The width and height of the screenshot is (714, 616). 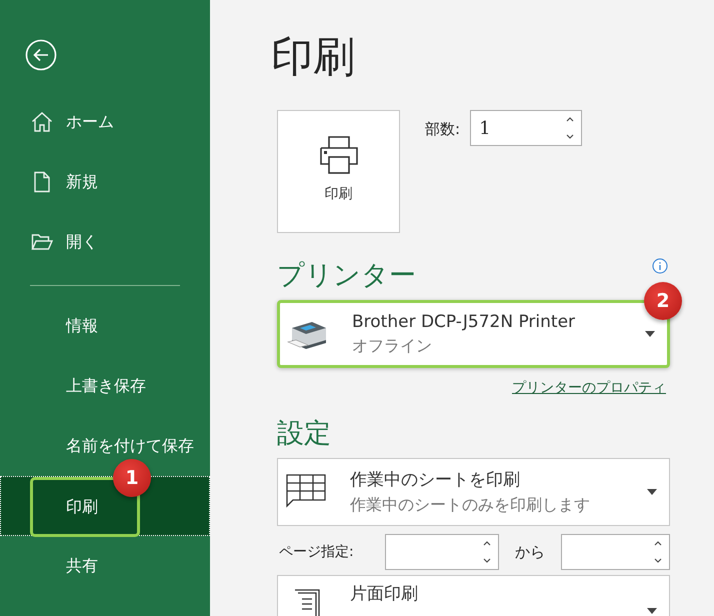 I want to click on callout-badge: 1, so click(x=132, y=478).